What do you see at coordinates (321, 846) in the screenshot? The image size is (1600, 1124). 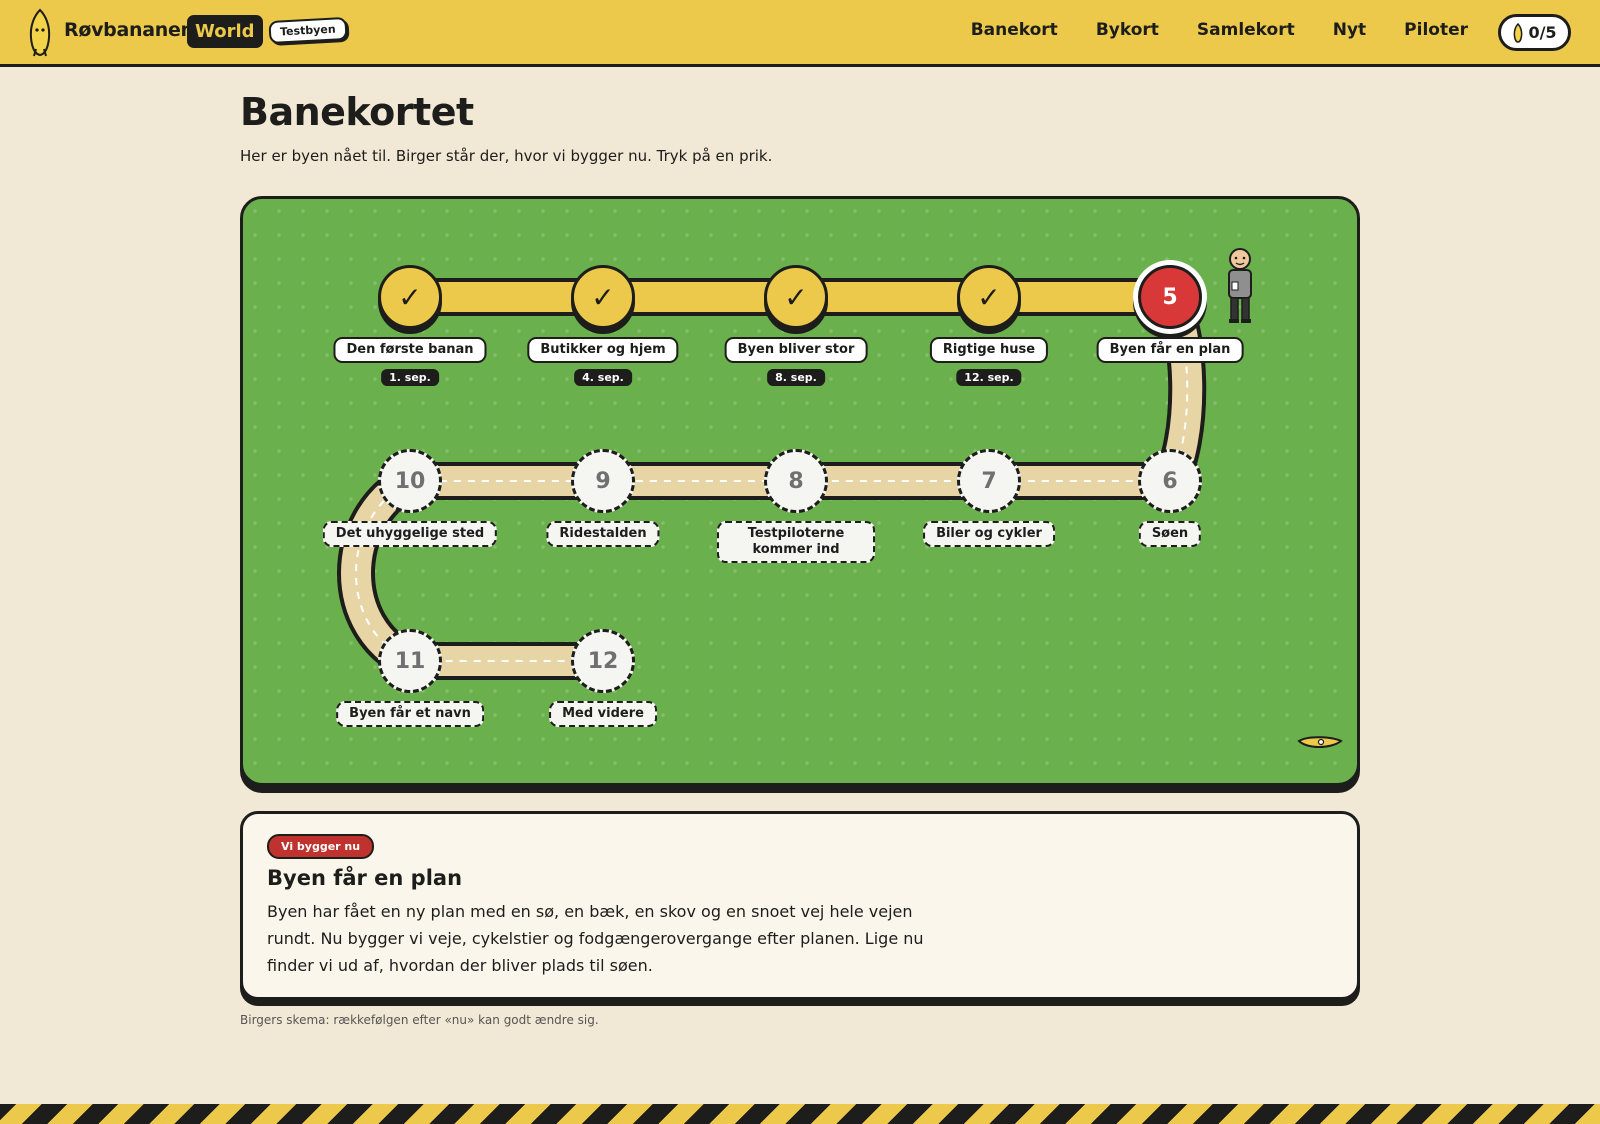 I see `status-badge: Vi bygger nu` at bounding box center [321, 846].